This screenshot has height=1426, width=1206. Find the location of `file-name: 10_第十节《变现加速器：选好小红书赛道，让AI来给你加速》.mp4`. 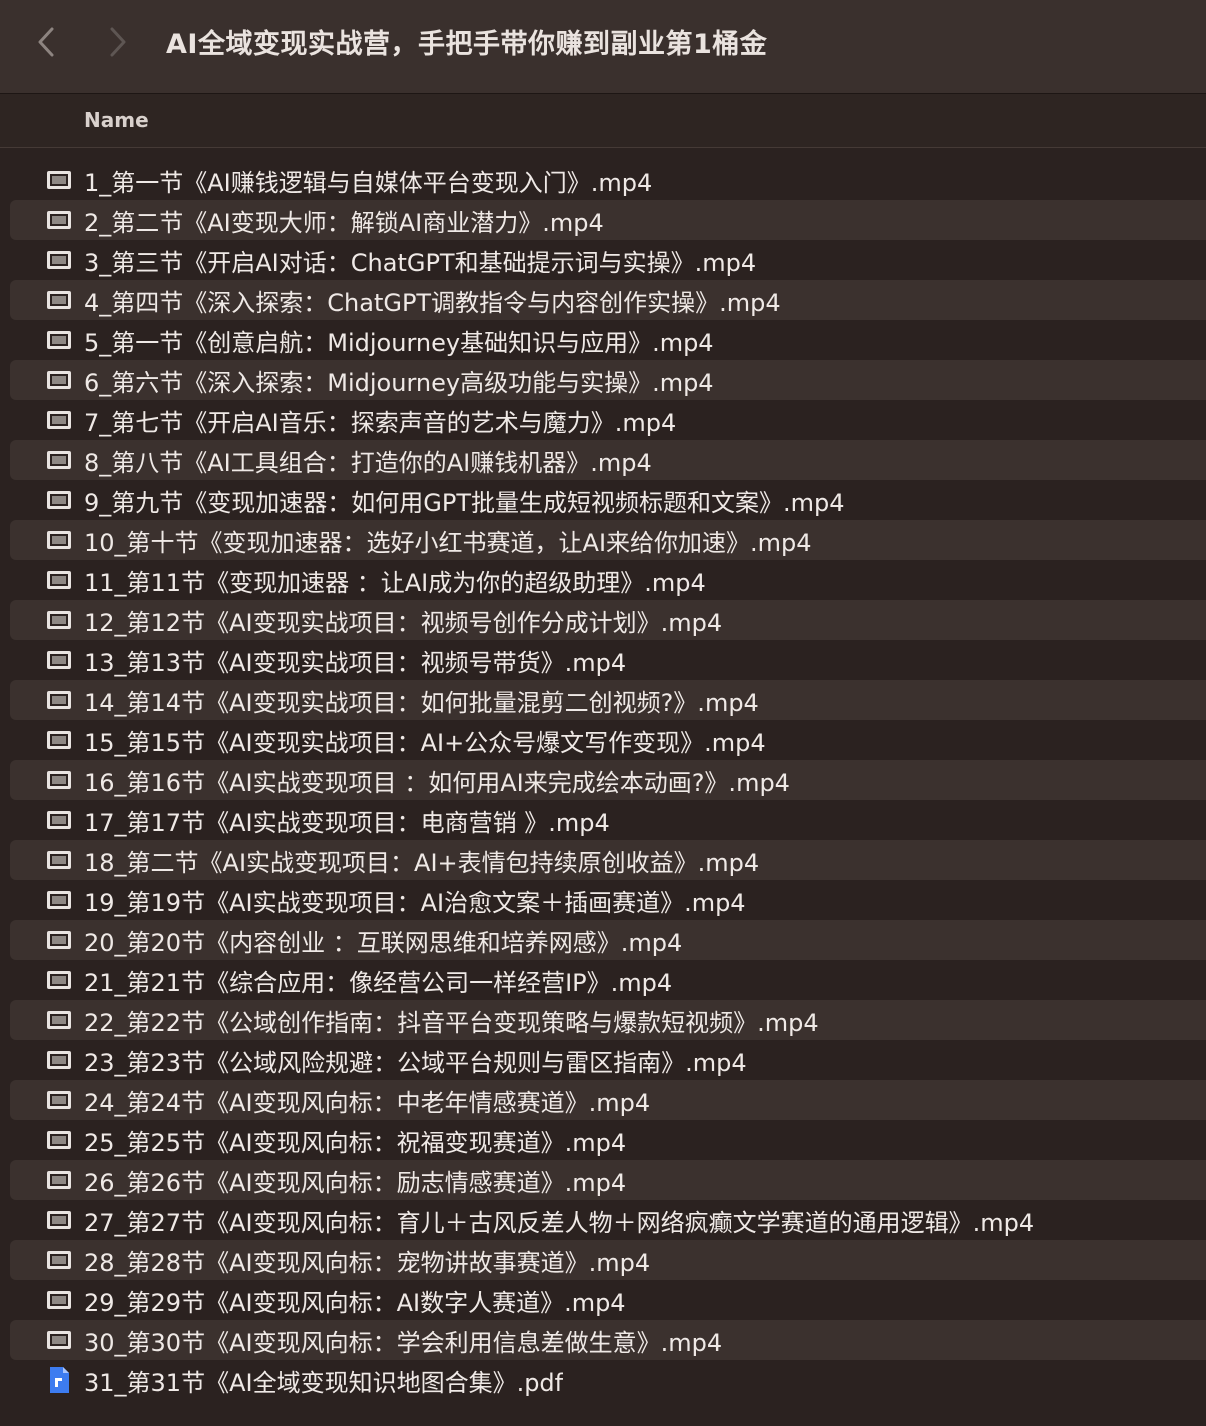

file-name: 10_第十节《变现加速器：选好小红书赛道，让AI来给你加速》.mp4 is located at coordinates (448, 542).